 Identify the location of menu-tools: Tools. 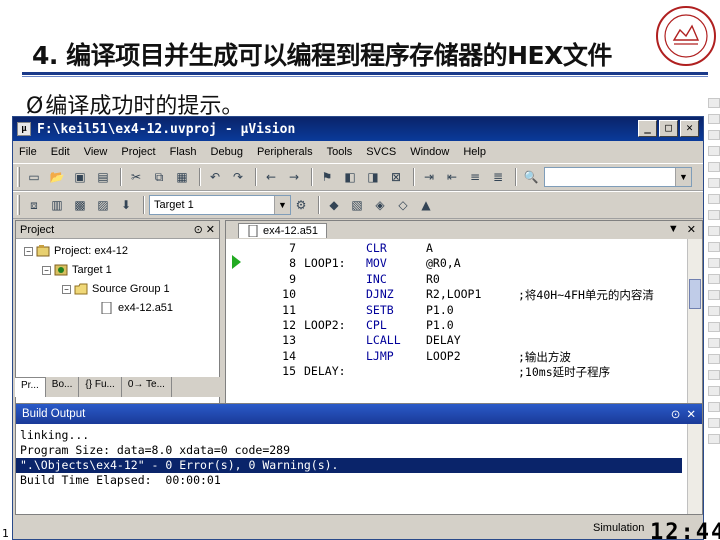
(340, 152).